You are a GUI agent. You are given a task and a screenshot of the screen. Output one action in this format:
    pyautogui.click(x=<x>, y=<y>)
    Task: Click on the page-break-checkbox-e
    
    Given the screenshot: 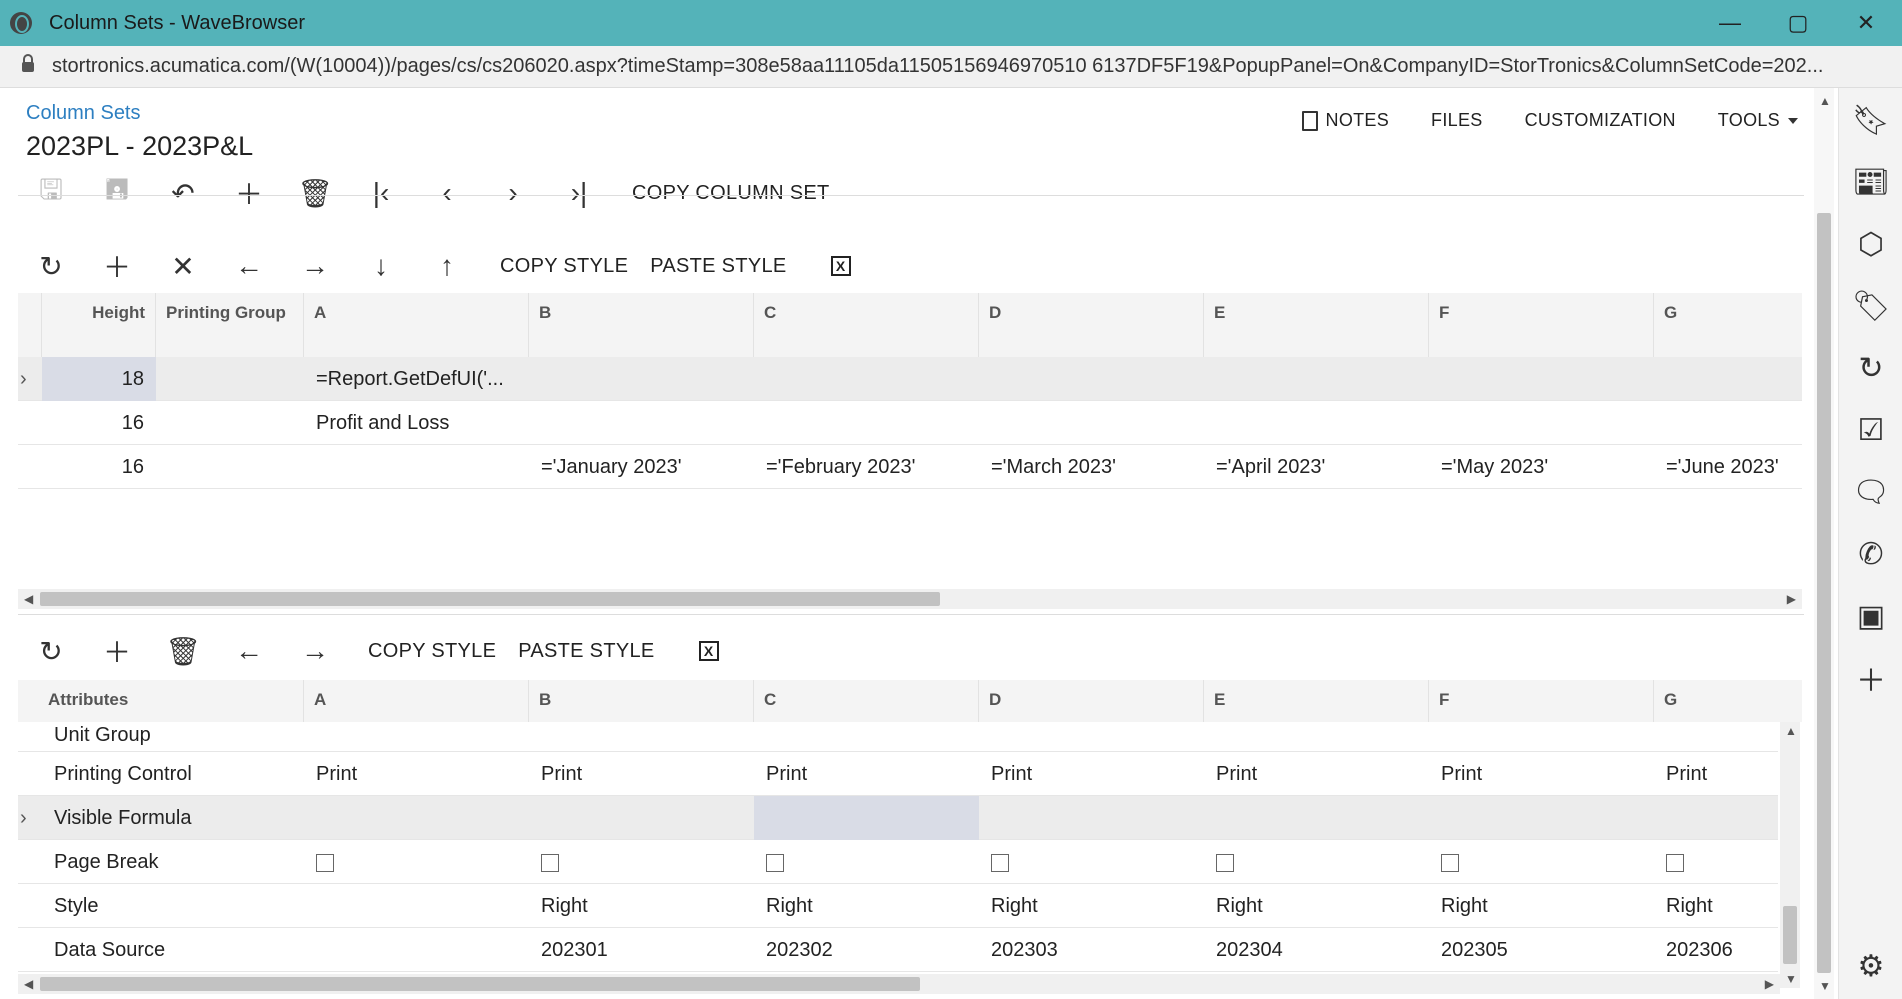 What is the action you would take?
    pyautogui.click(x=1225, y=862)
    